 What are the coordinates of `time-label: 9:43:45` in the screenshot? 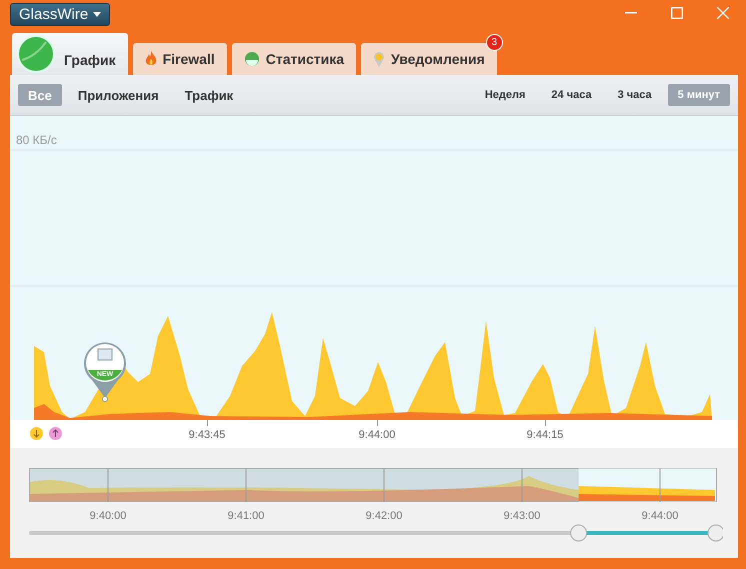 It's located at (207, 435).